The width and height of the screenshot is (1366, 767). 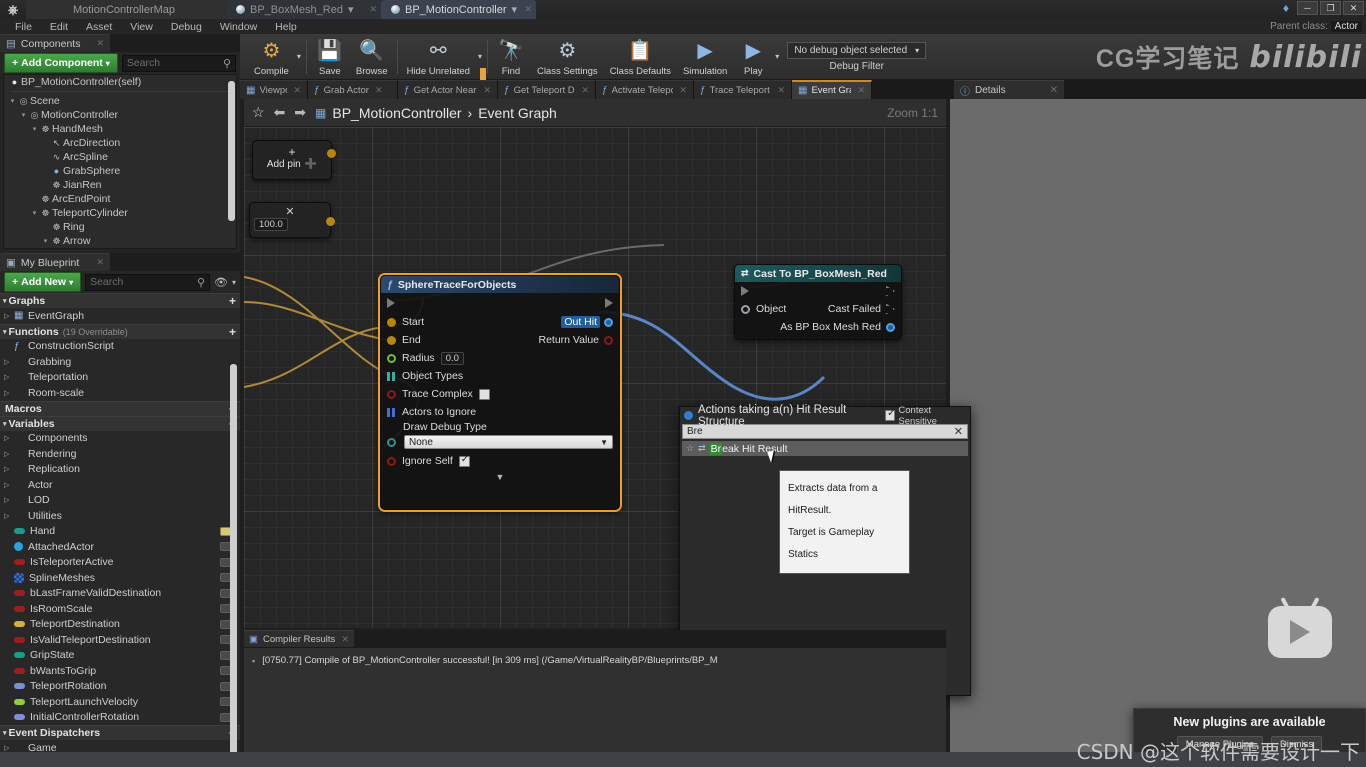 What do you see at coordinates (120, 732) in the screenshot?
I see `section-header-event-dispatchers: ▾Event Dispatchers+` at bounding box center [120, 732].